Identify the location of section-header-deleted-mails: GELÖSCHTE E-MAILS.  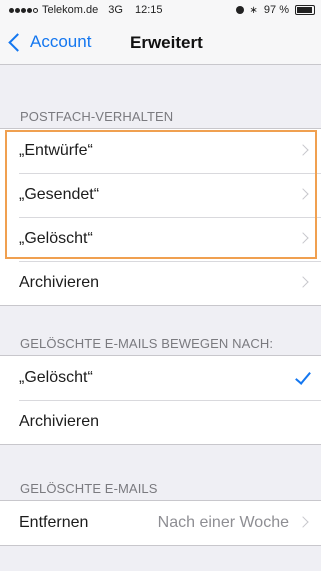
(89, 488).